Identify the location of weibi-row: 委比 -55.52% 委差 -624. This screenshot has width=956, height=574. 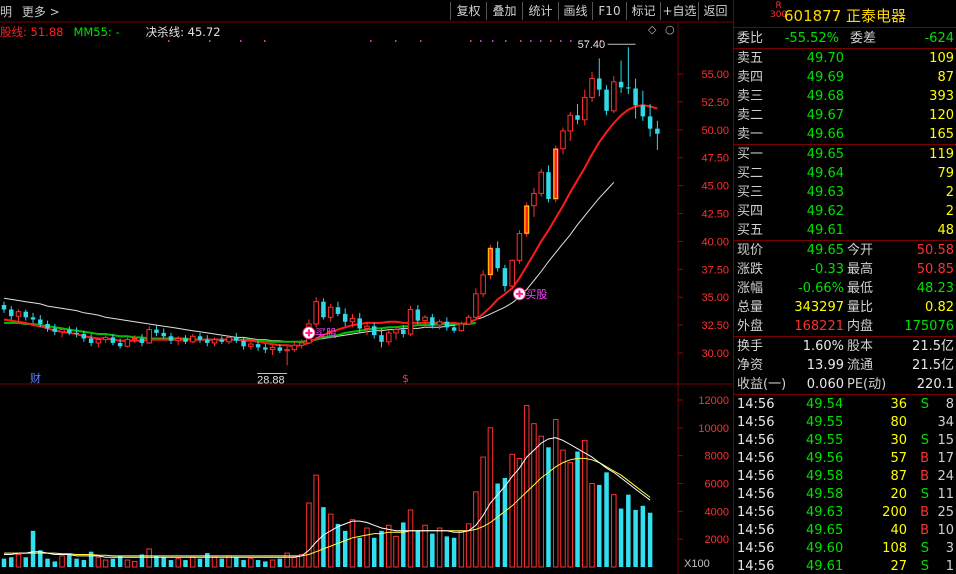
(845, 38).